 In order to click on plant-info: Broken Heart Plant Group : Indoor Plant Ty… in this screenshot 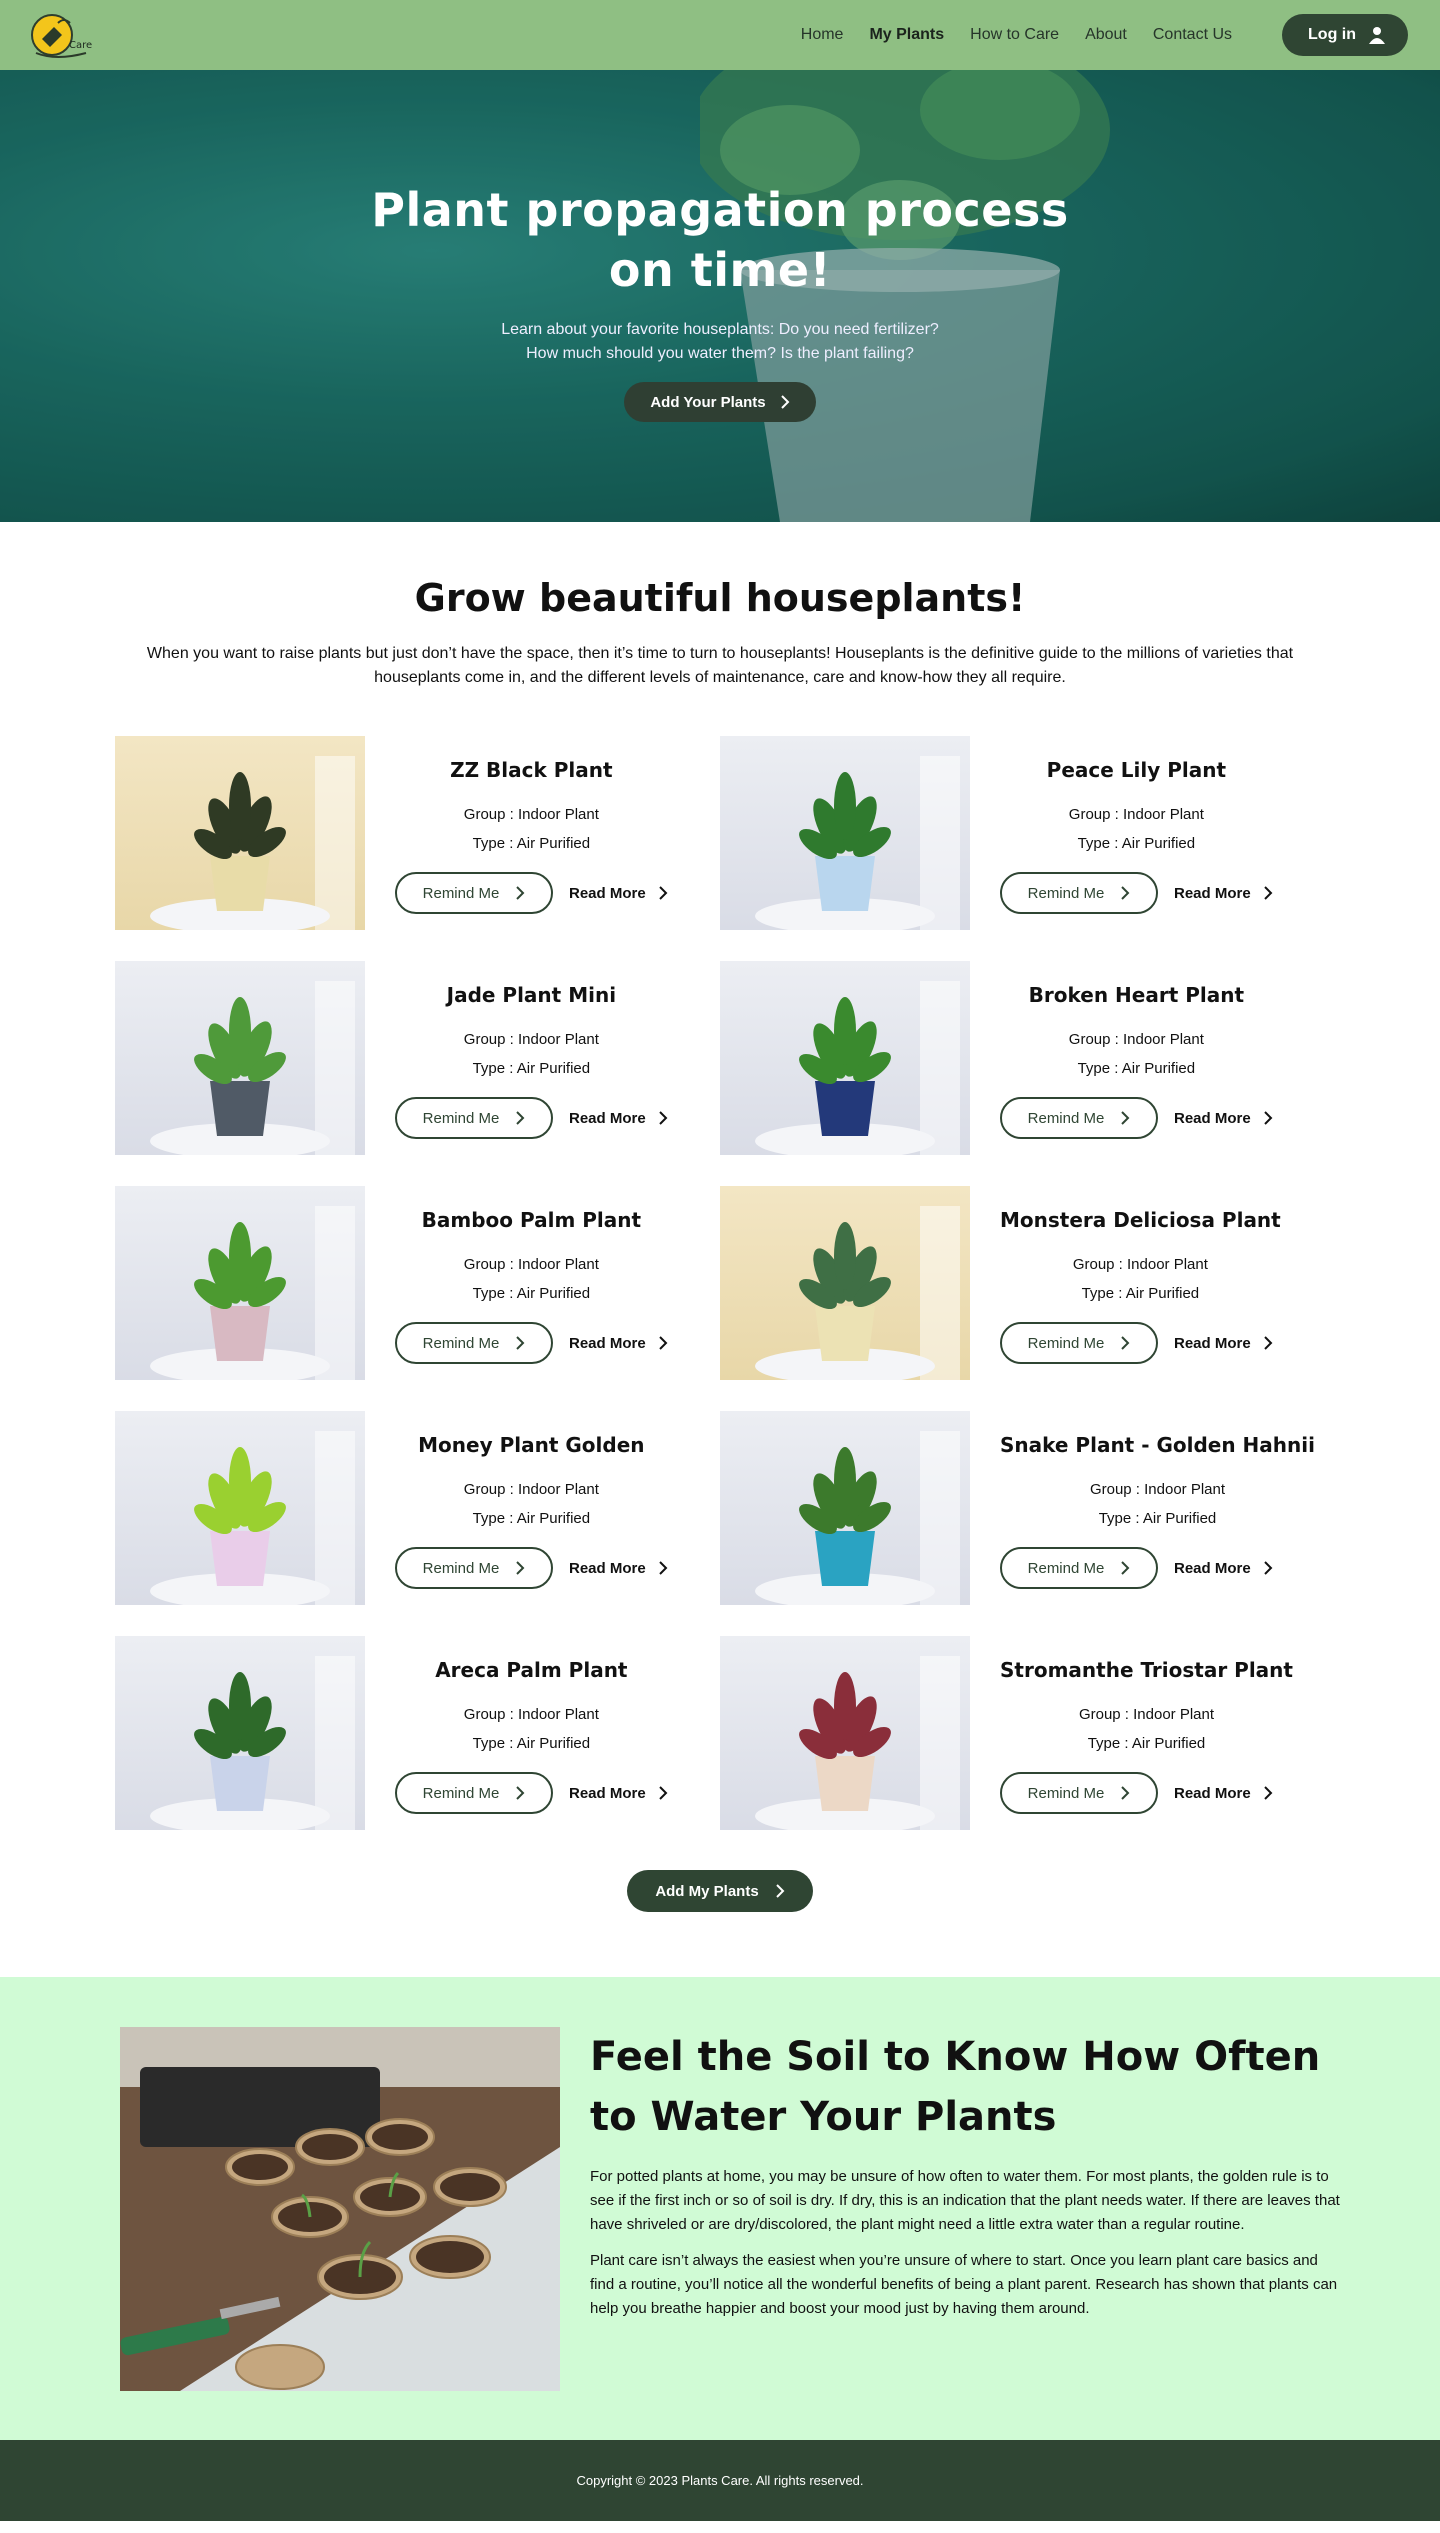, I will do `click(1121, 1058)`.